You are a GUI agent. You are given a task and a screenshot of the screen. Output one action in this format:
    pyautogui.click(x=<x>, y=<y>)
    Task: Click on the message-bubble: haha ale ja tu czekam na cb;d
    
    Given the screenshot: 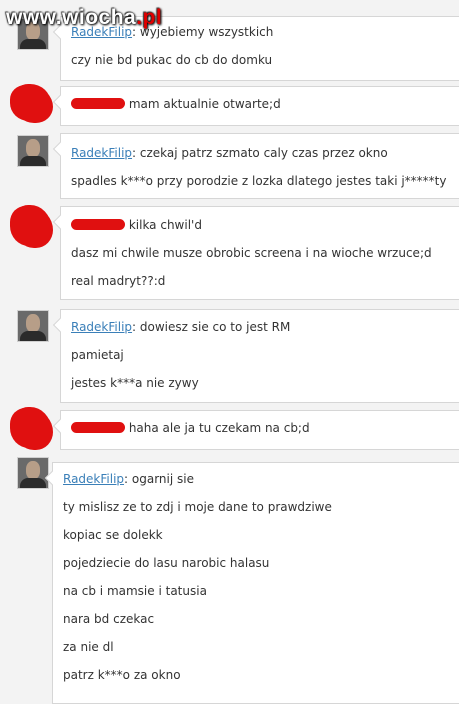 What is the action you would take?
    pyautogui.click(x=259, y=430)
    